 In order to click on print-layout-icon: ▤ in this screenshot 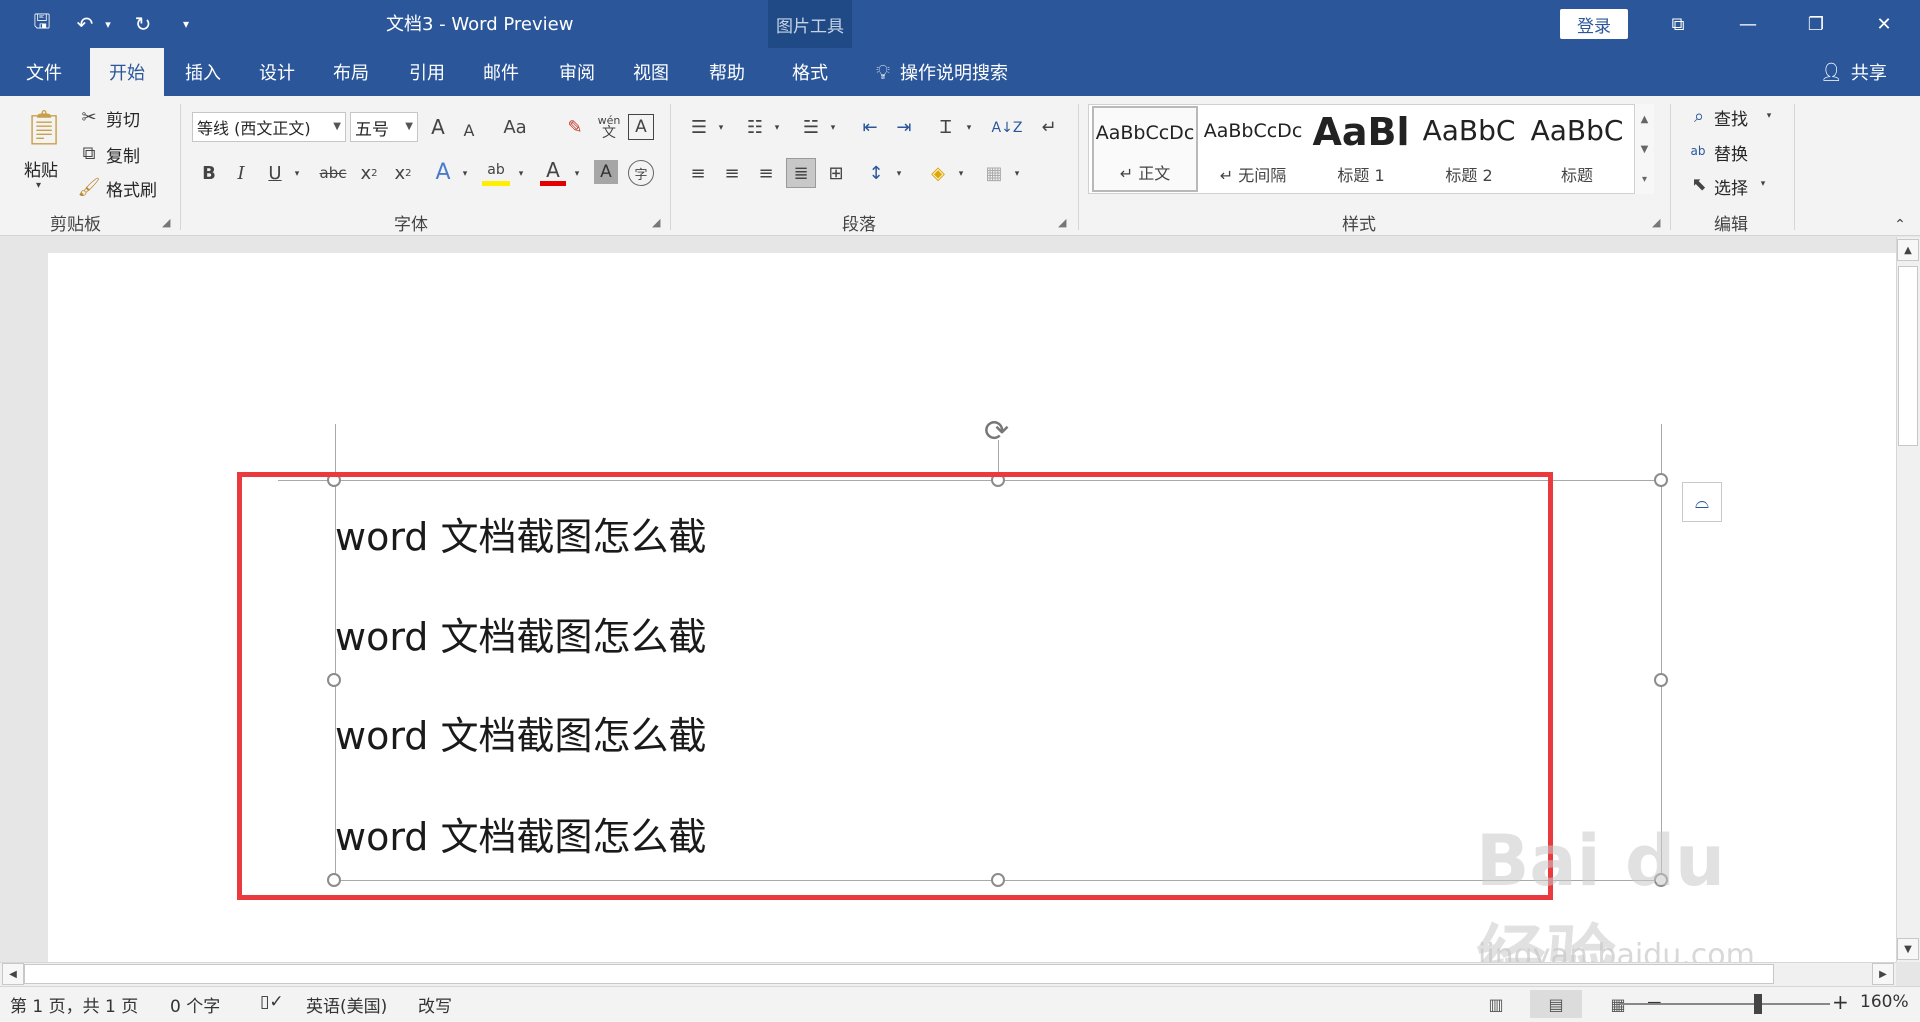, I will do `click(1556, 1004)`.